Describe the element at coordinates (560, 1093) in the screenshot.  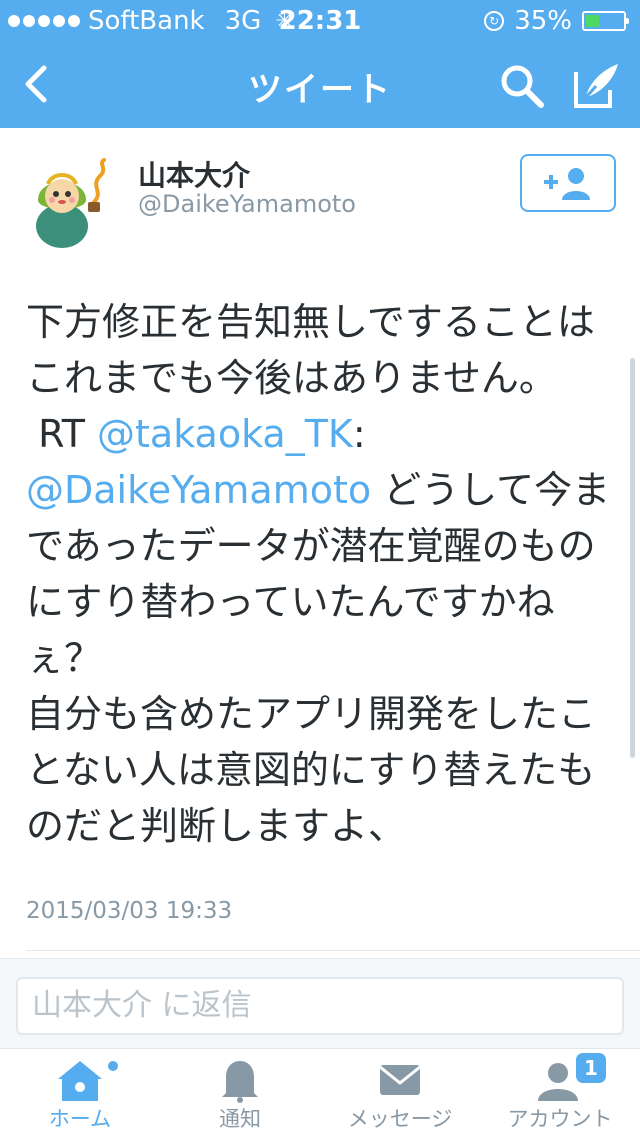
I see `tab-account: 1 アカウント` at that location.